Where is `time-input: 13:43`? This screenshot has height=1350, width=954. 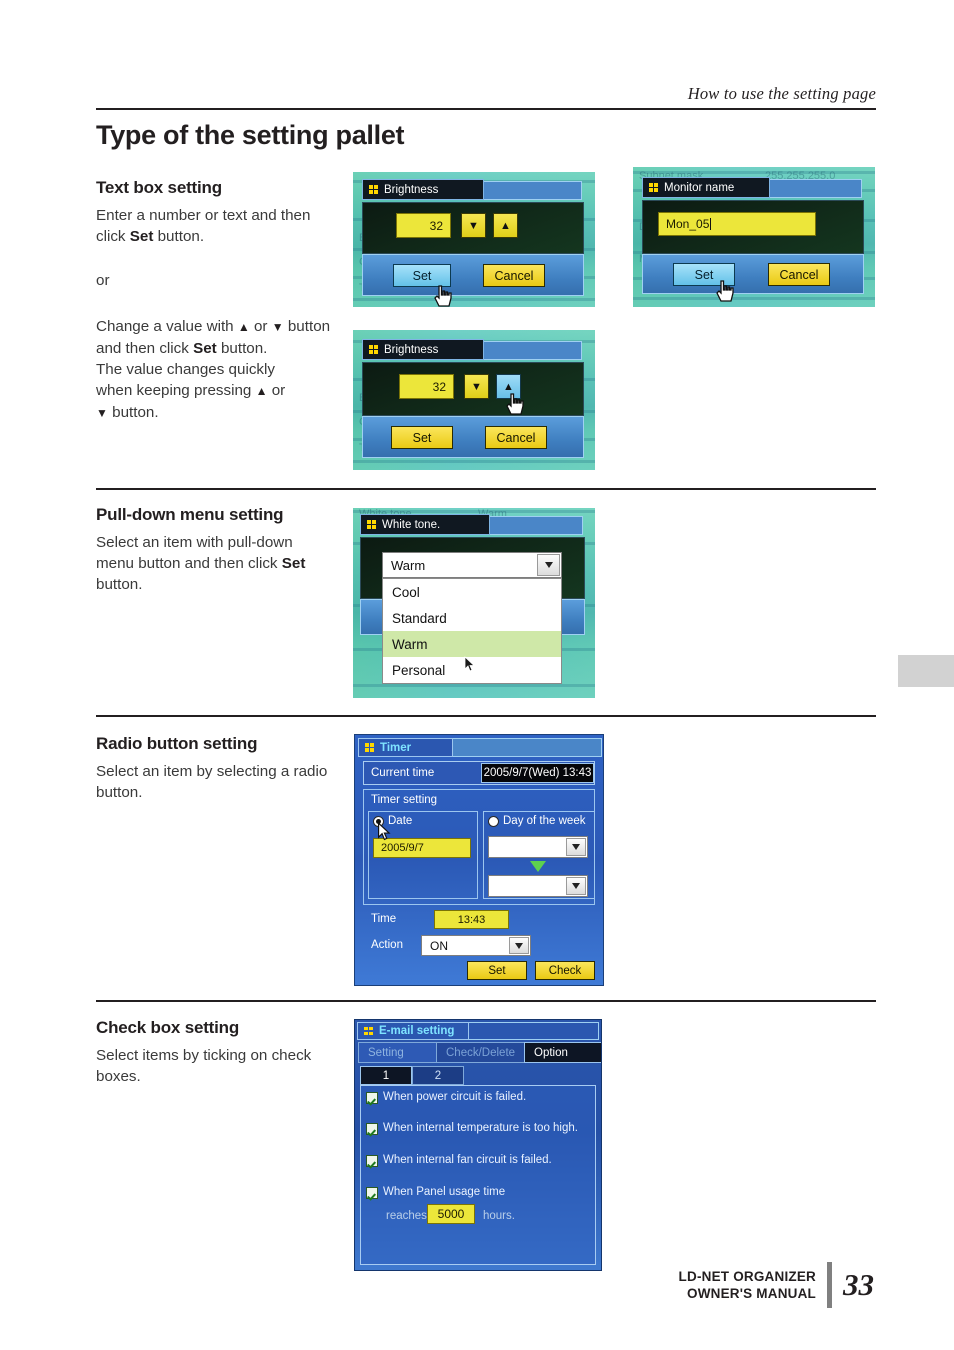
time-input: 13:43 is located at coordinates (471, 919).